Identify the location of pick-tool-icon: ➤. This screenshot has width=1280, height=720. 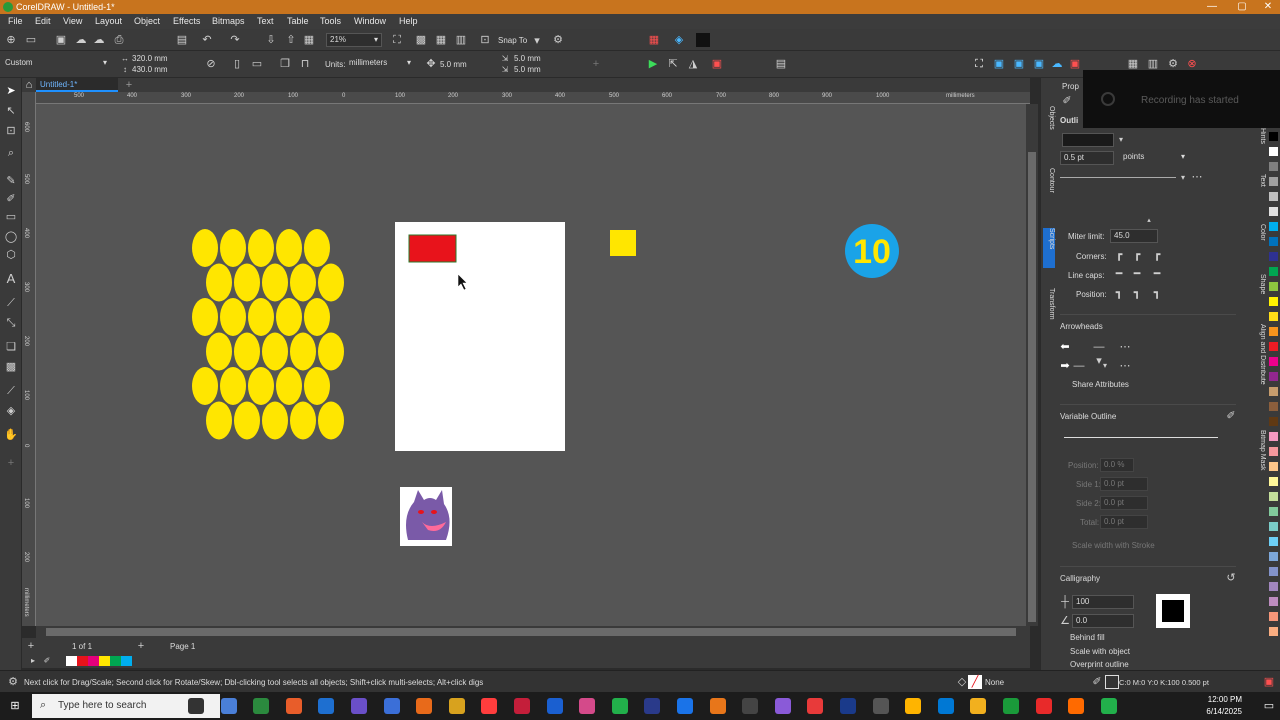
(11, 91).